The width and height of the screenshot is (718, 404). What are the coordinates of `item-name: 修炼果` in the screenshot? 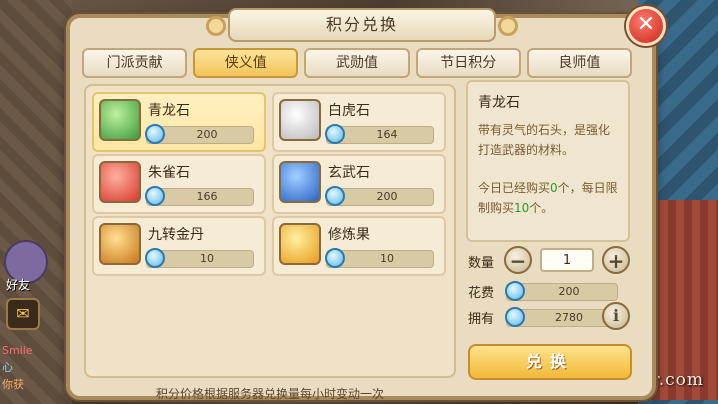 It's located at (349, 235).